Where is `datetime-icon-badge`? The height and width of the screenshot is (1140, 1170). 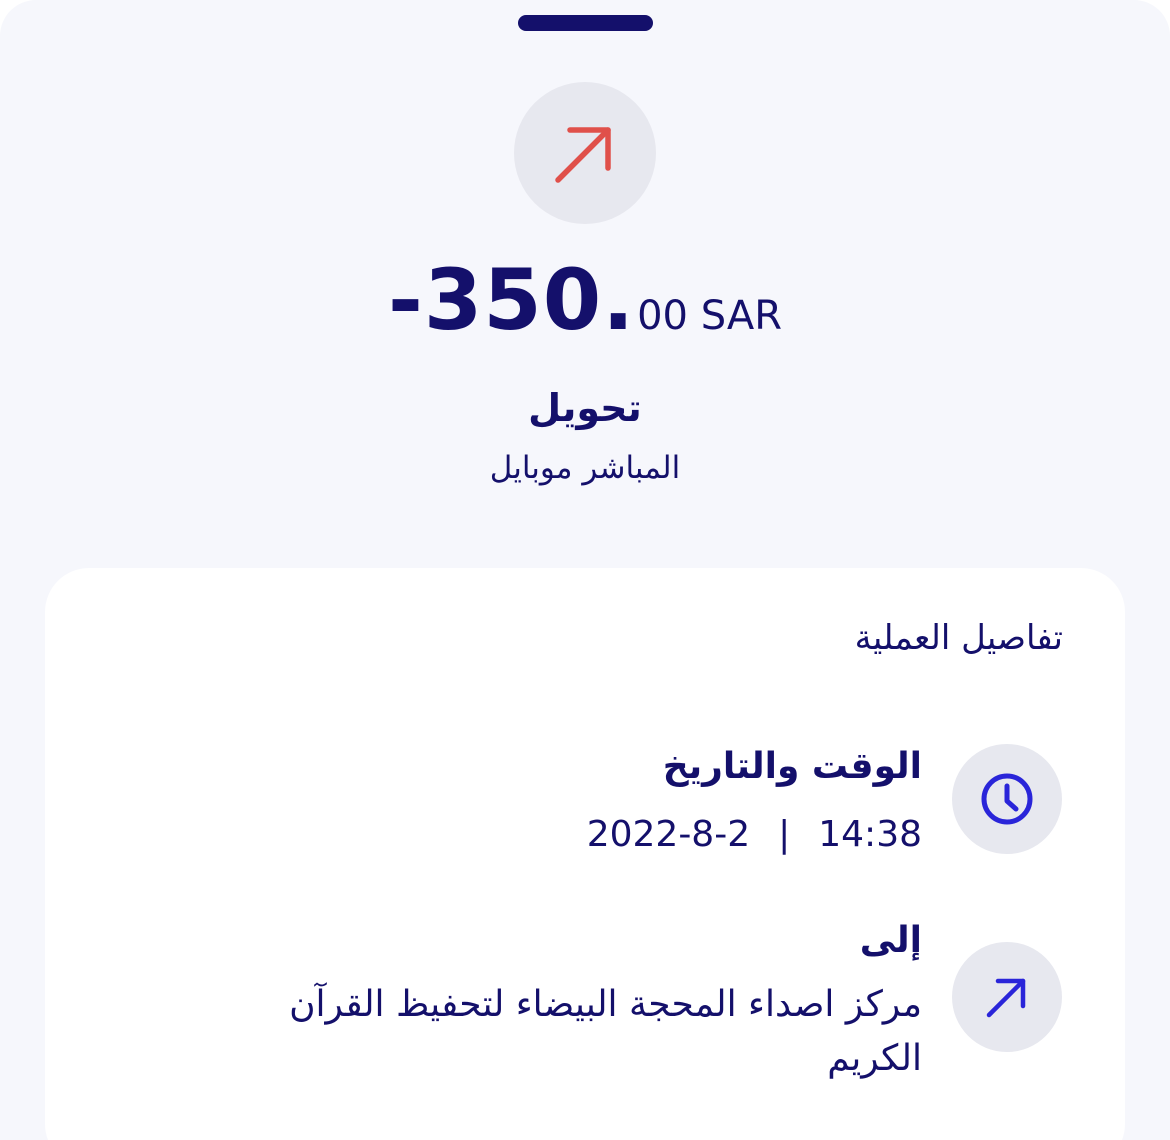
datetime-icon-badge is located at coordinates (1007, 799).